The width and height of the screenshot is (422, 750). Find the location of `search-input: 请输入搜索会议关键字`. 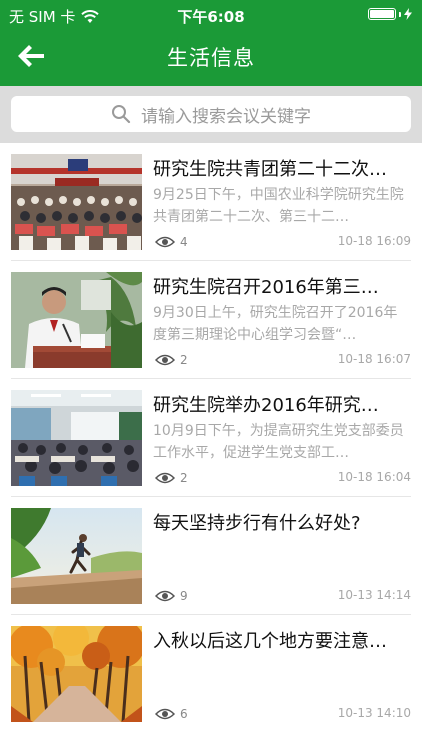

search-input: 请输入搜索会议关键字 is located at coordinates (211, 114).